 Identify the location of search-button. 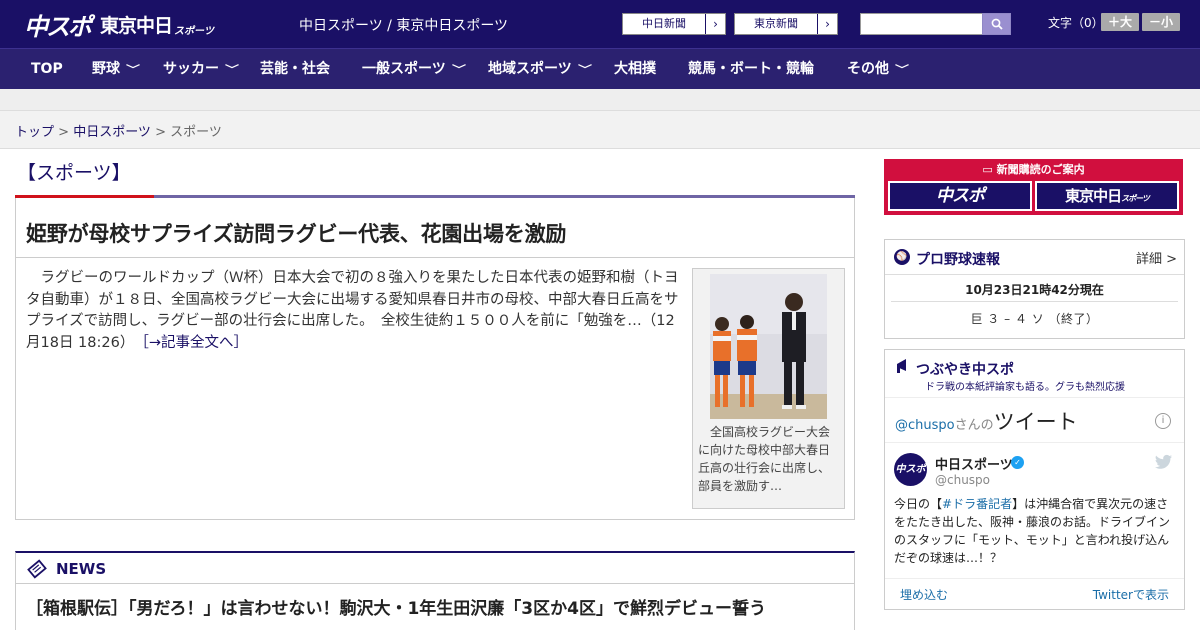
(996, 24).